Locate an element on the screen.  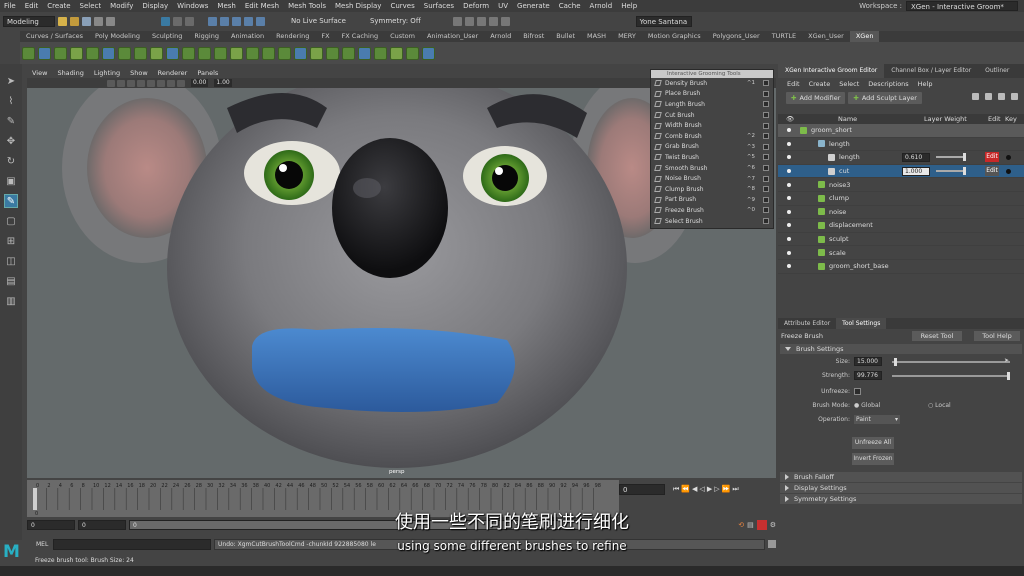
select-by-hierarchy-icon is located at coordinates (165, 21).